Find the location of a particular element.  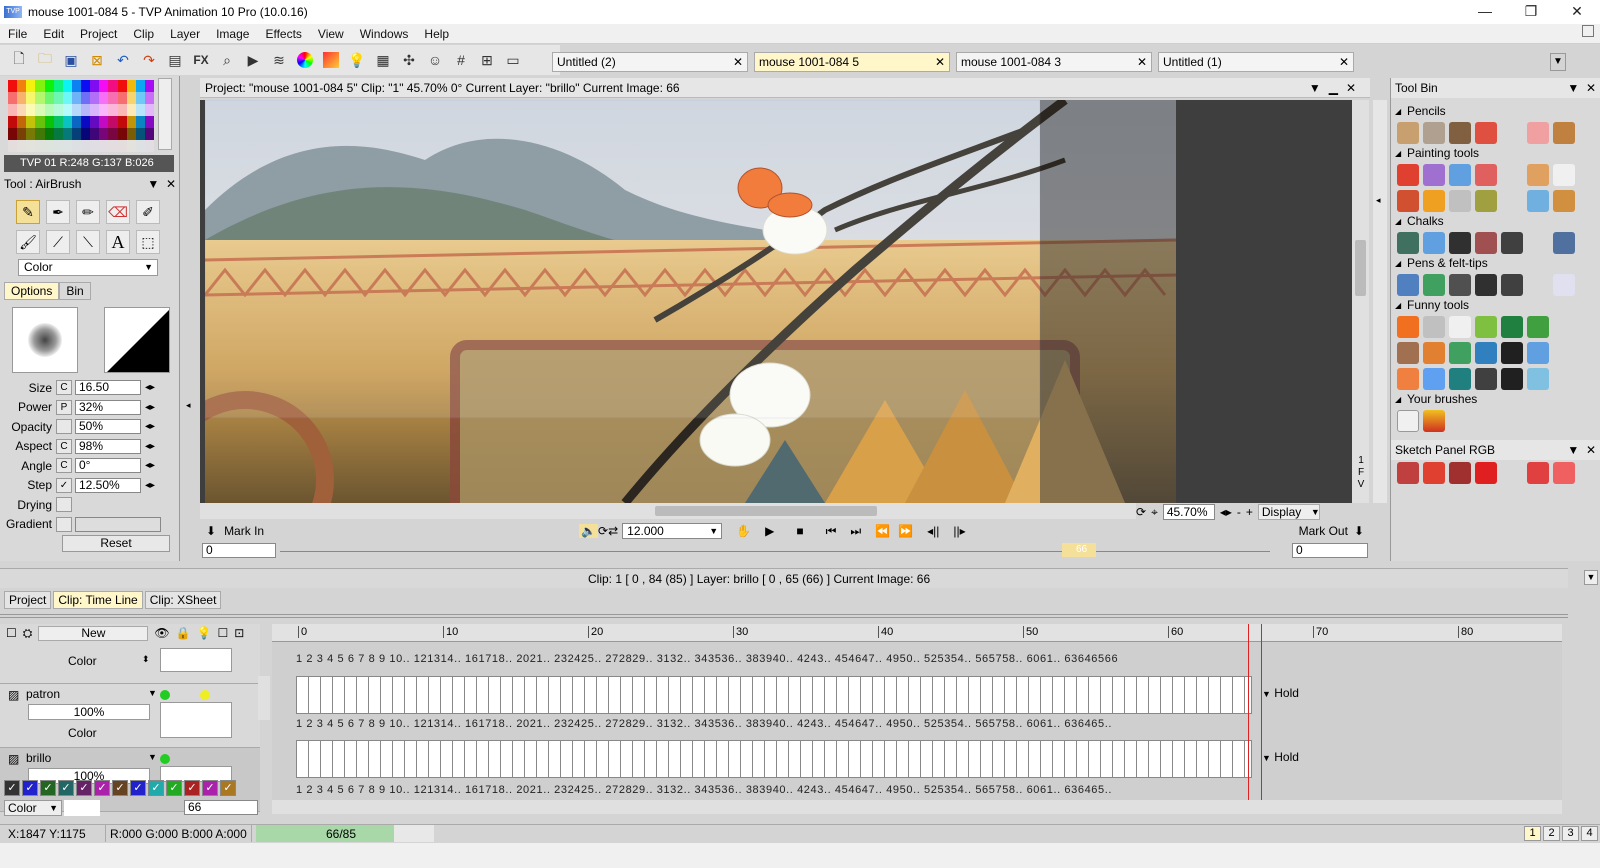

light-icon: 💡 is located at coordinates (204, 633).